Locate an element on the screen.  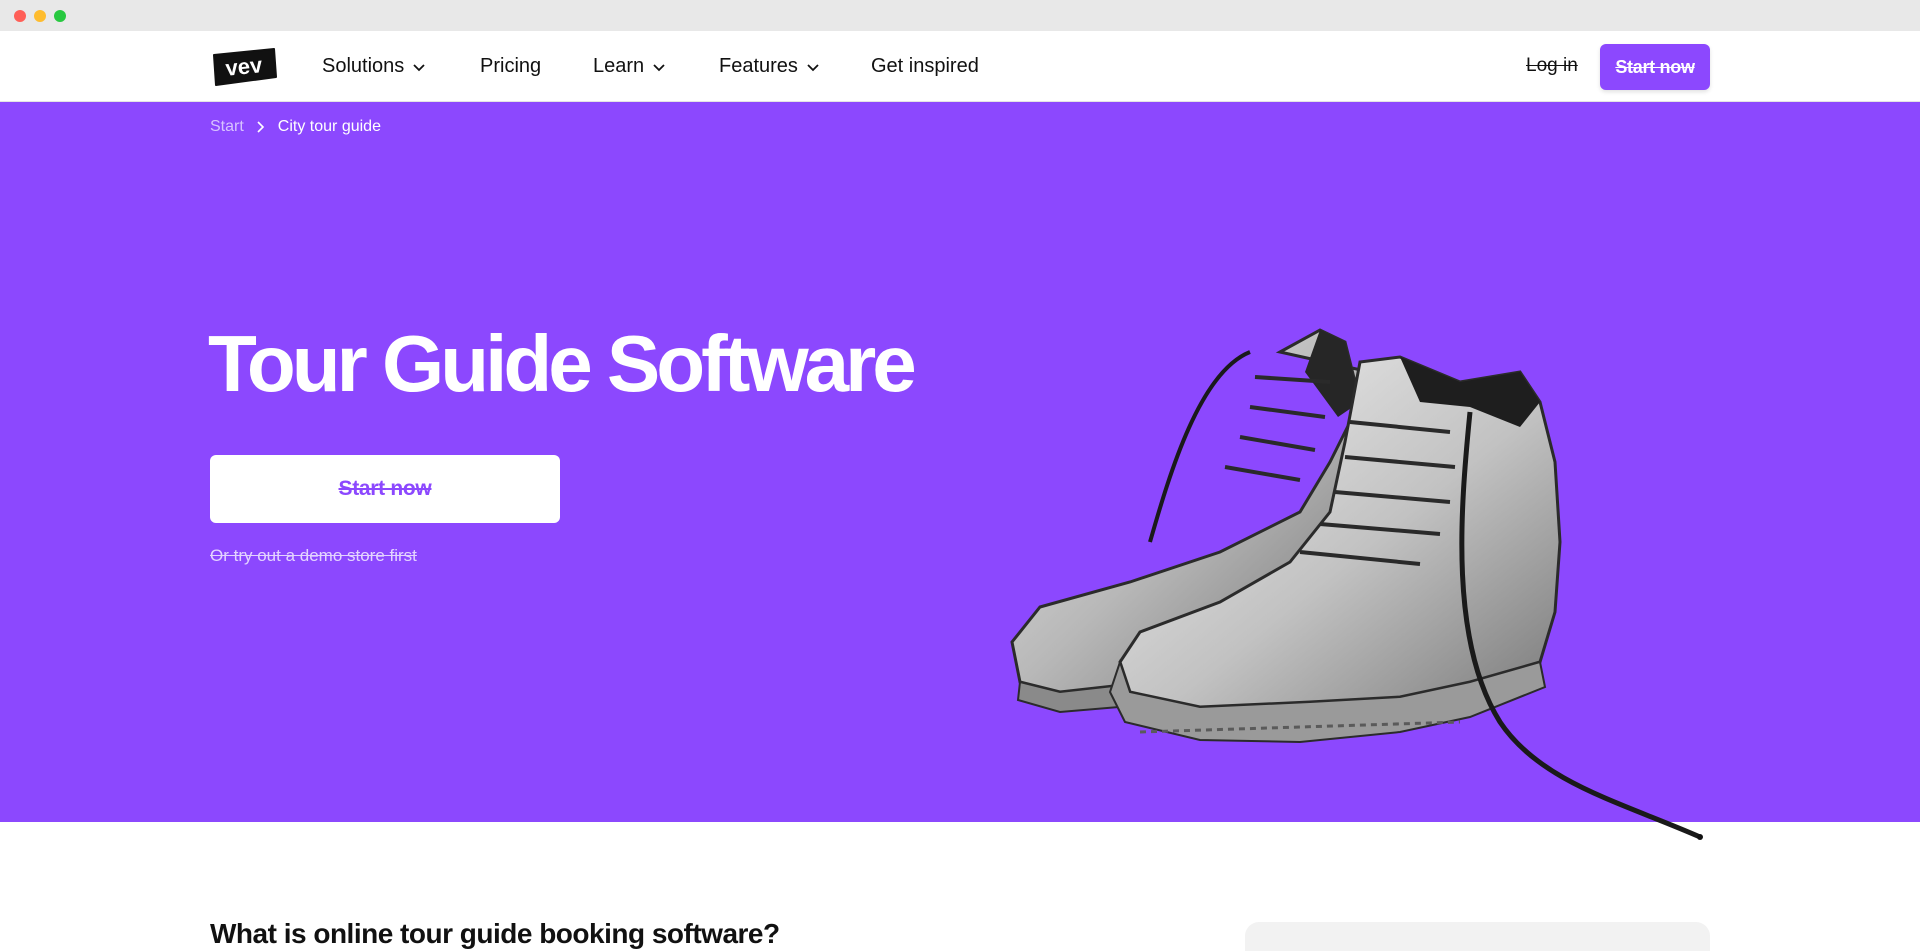
window-chrome is located at coordinates (960, 15).